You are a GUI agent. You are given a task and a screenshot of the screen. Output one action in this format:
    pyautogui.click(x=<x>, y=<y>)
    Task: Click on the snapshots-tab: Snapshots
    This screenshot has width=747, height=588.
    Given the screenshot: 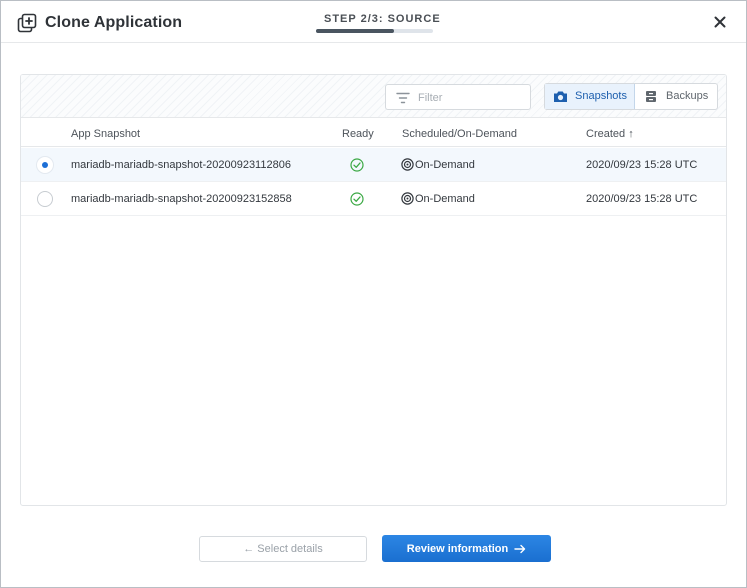 What is the action you would take?
    pyautogui.click(x=590, y=96)
    